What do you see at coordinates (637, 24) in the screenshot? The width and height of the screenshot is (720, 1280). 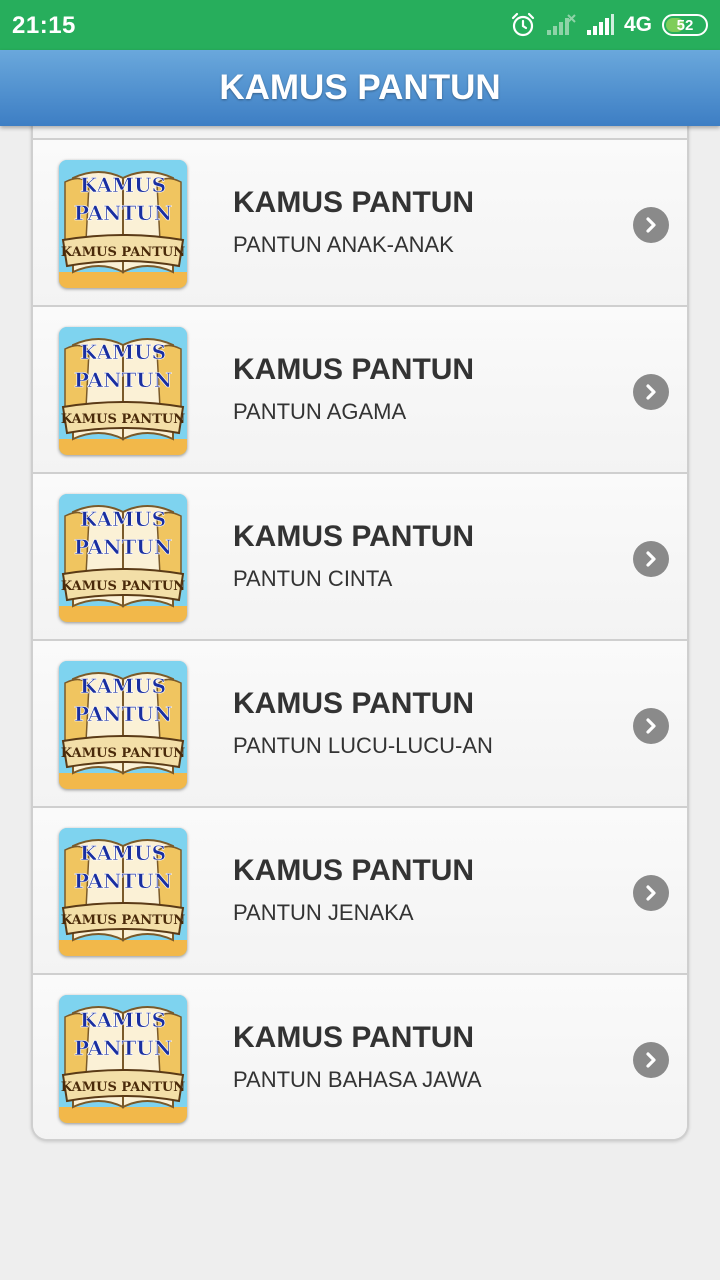 I see `network-type: 4G` at bounding box center [637, 24].